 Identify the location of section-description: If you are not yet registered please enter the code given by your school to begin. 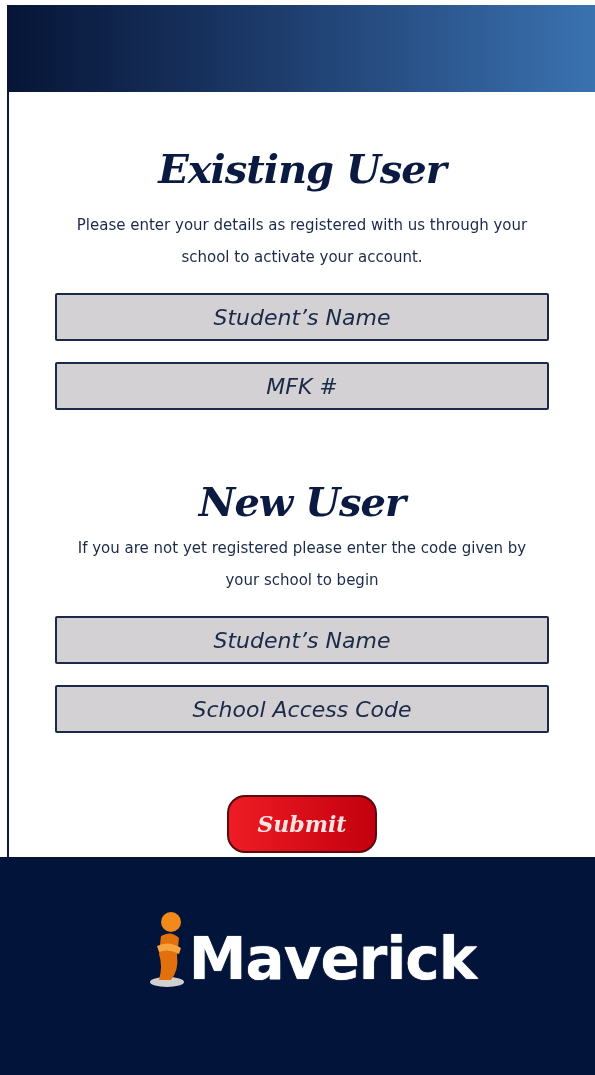
(302, 564).